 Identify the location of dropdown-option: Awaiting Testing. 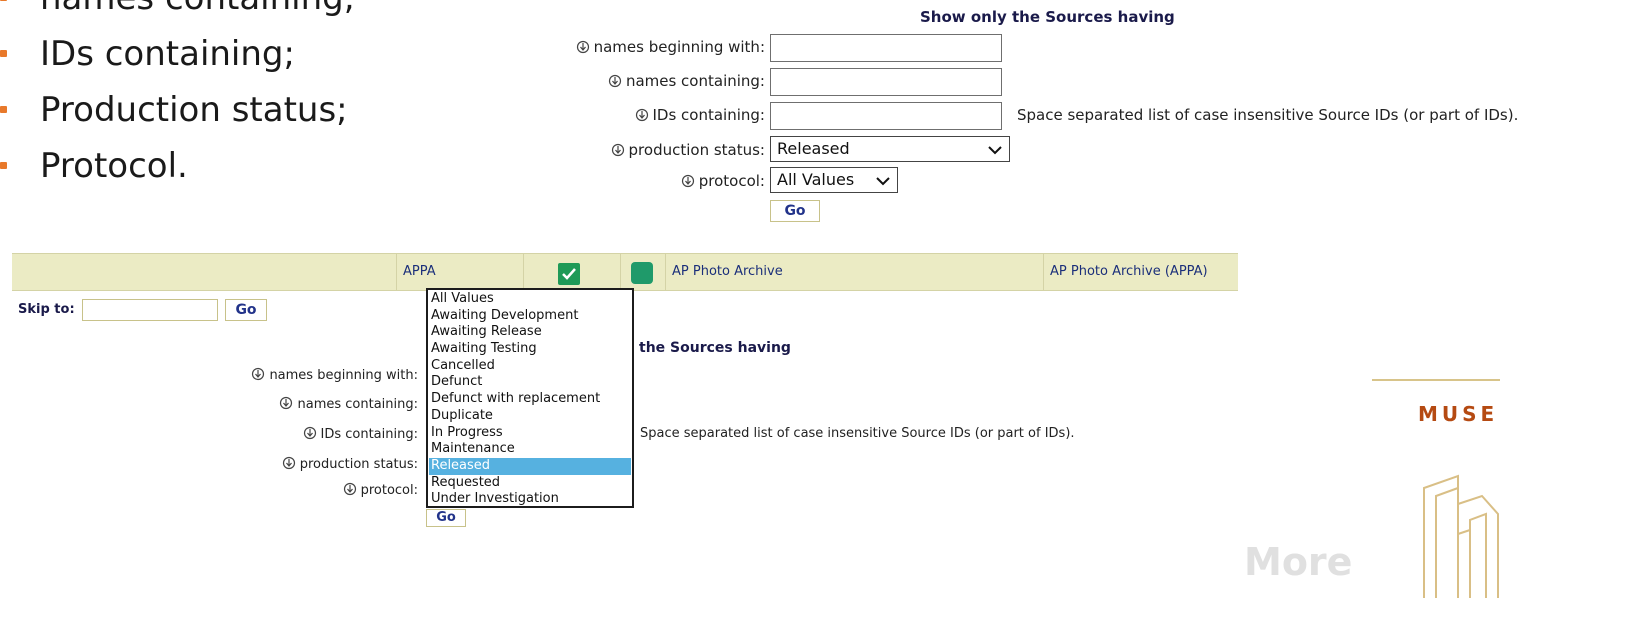
(530, 349).